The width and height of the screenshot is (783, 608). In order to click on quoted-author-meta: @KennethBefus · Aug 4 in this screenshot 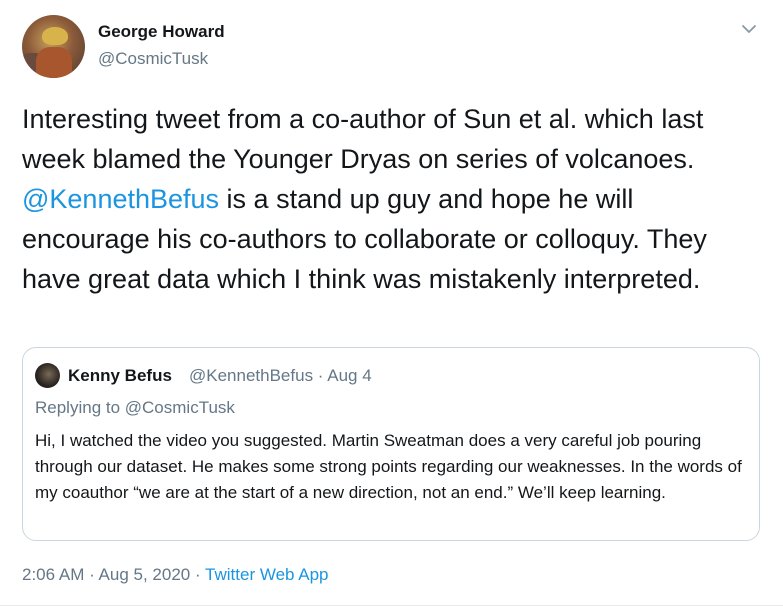, I will do `click(280, 375)`.